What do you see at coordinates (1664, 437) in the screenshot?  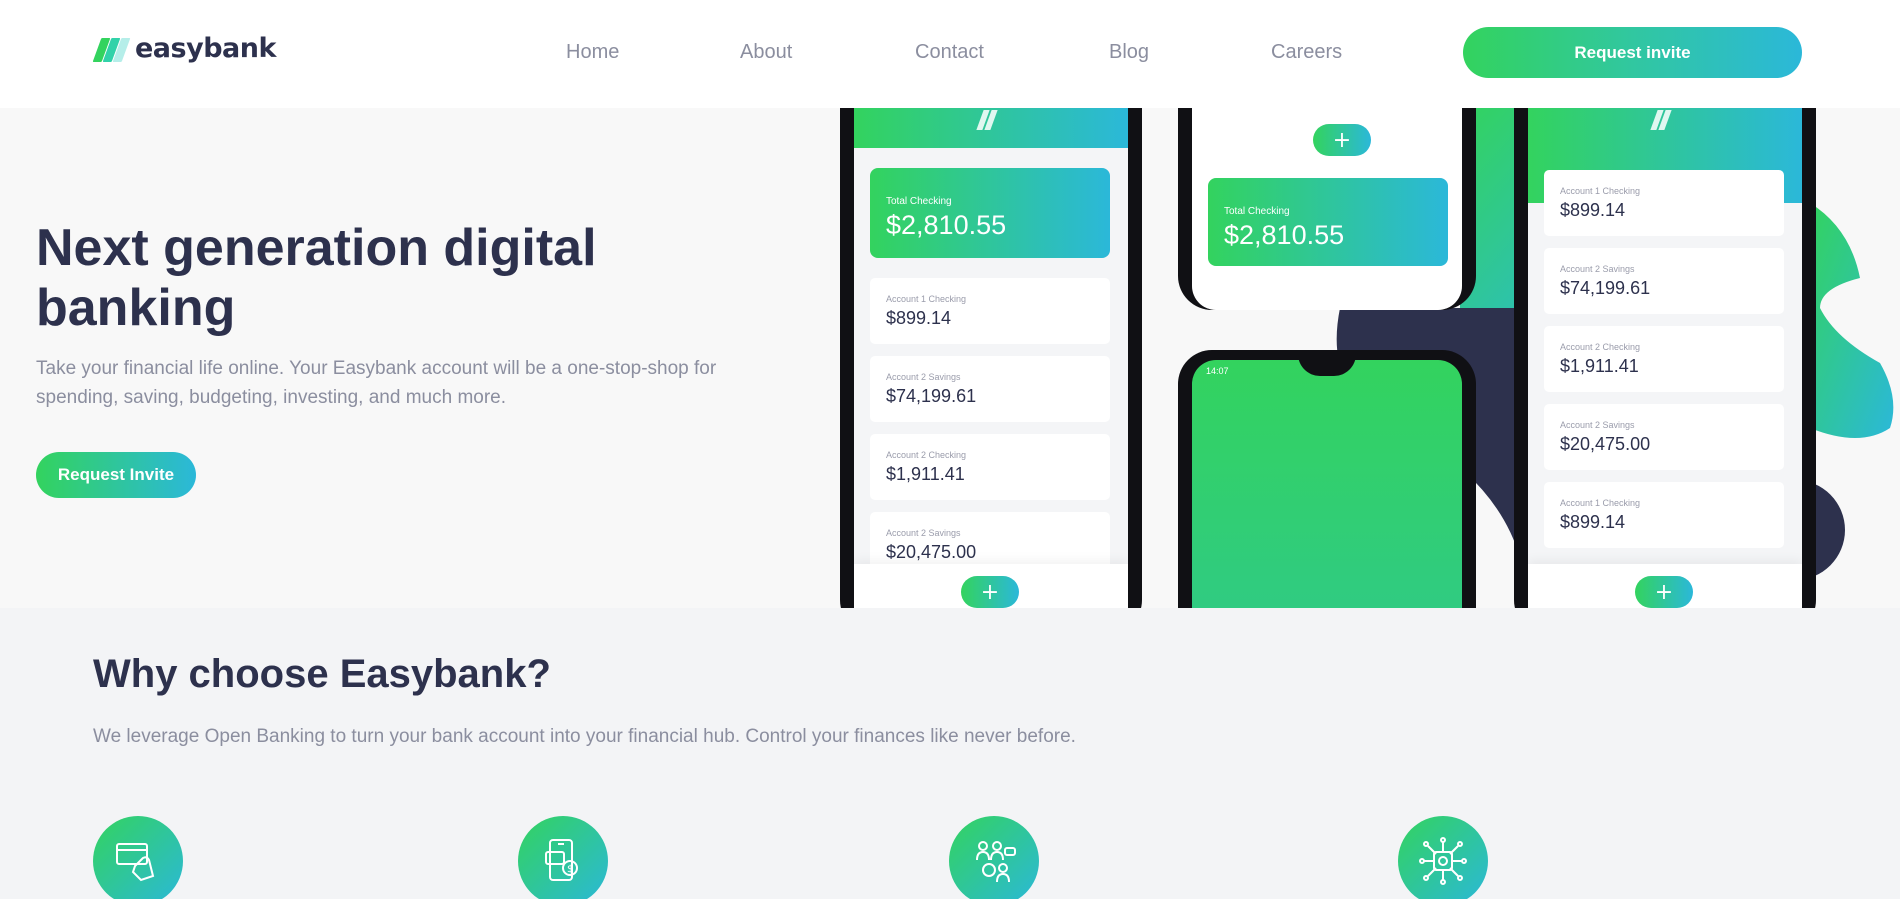 I see `account-card: Account 2 Savings $20,475.00` at bounding box center [1664, 437].